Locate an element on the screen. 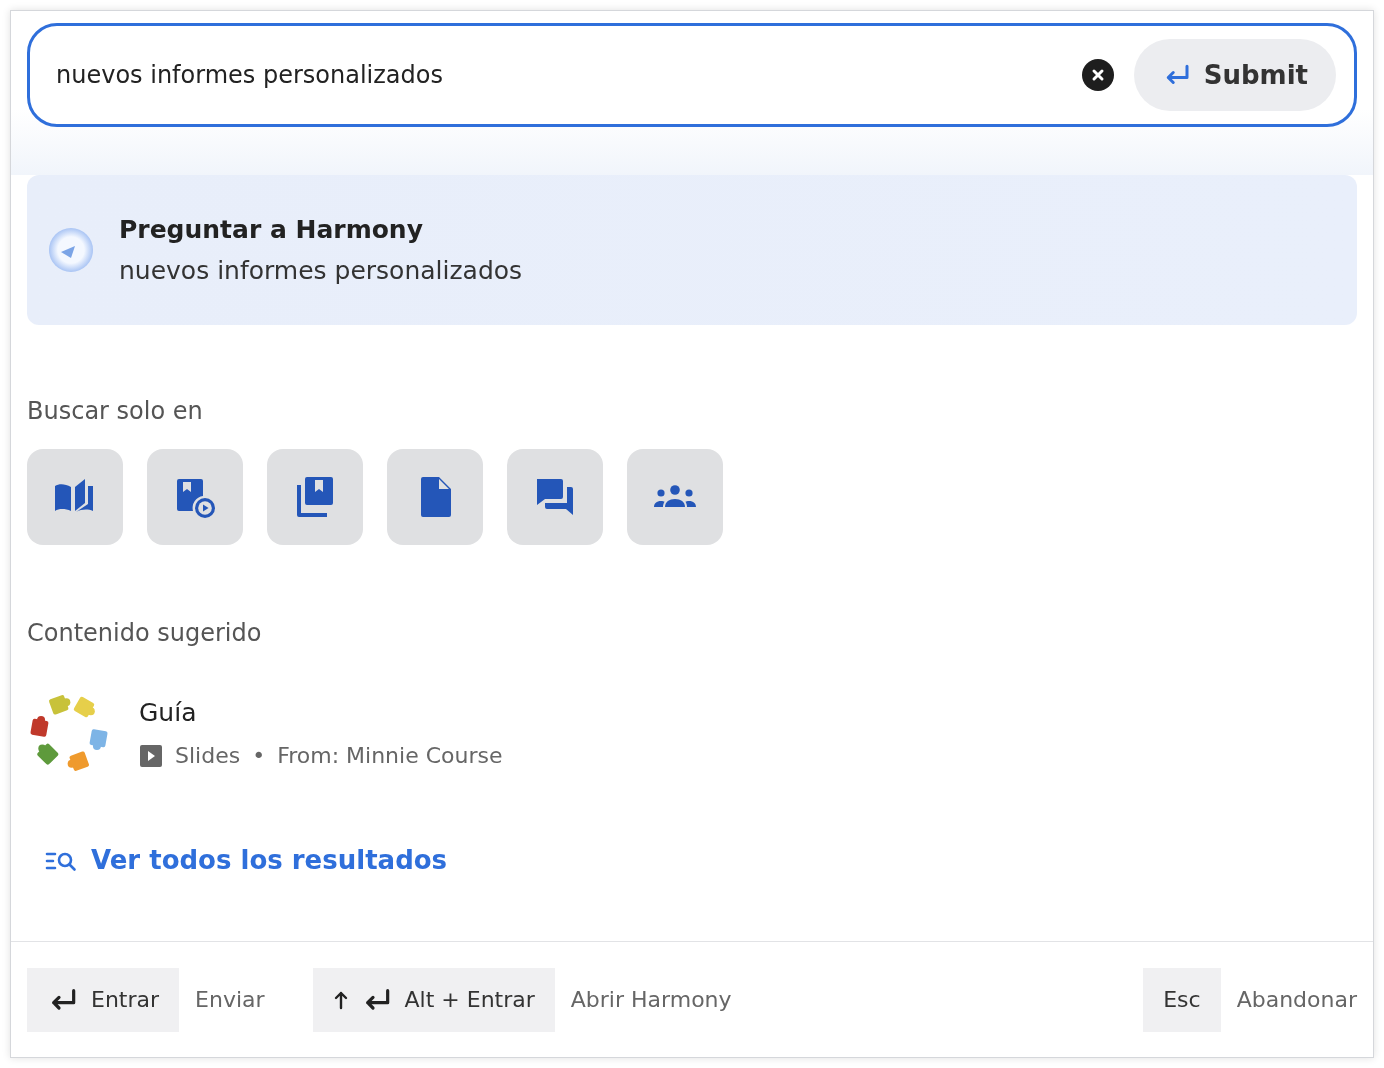 This screenshot has width=1384, height=1068. key-label: Entrar is located at coordinates (125, 1000).